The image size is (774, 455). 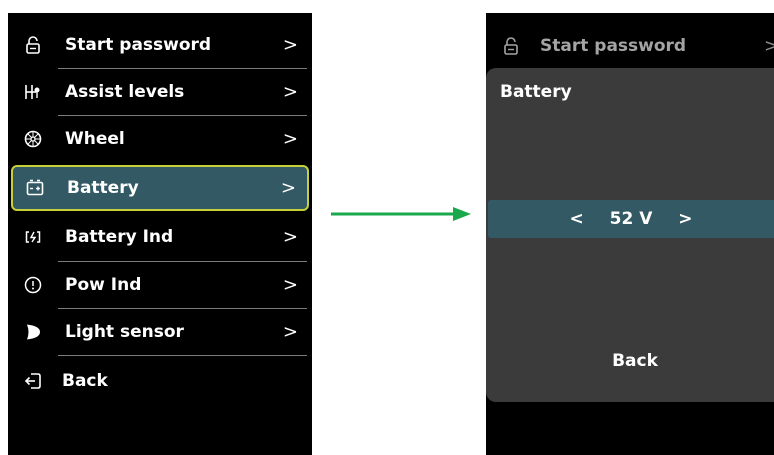 I want to click on exit-icon, so click(x=32, y=381).